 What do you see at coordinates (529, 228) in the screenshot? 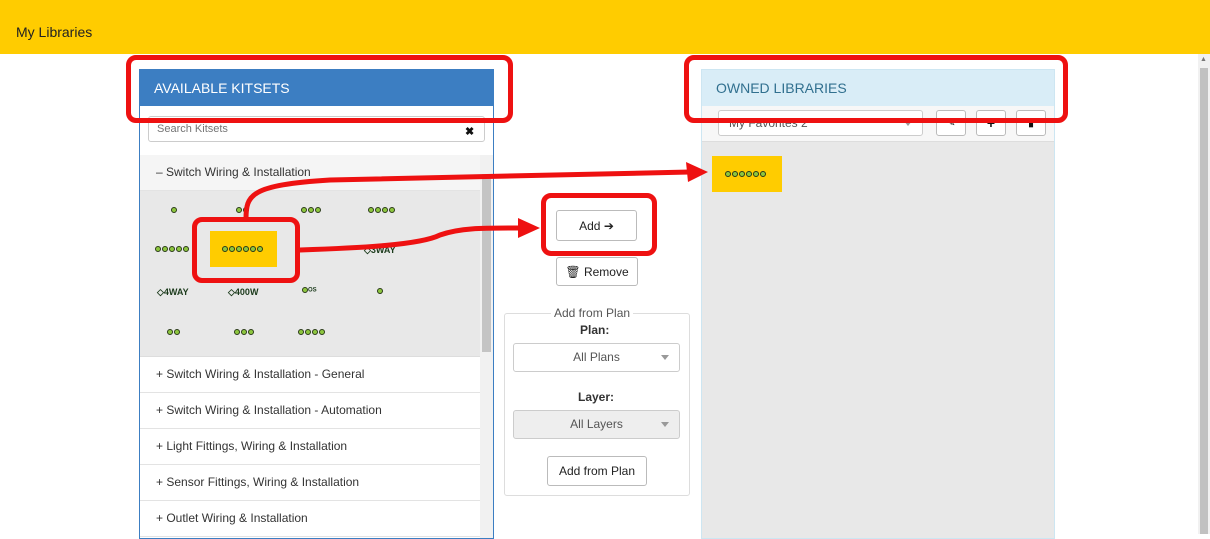
I see `arrowhead-add-button` at bounding box center [529, 228].